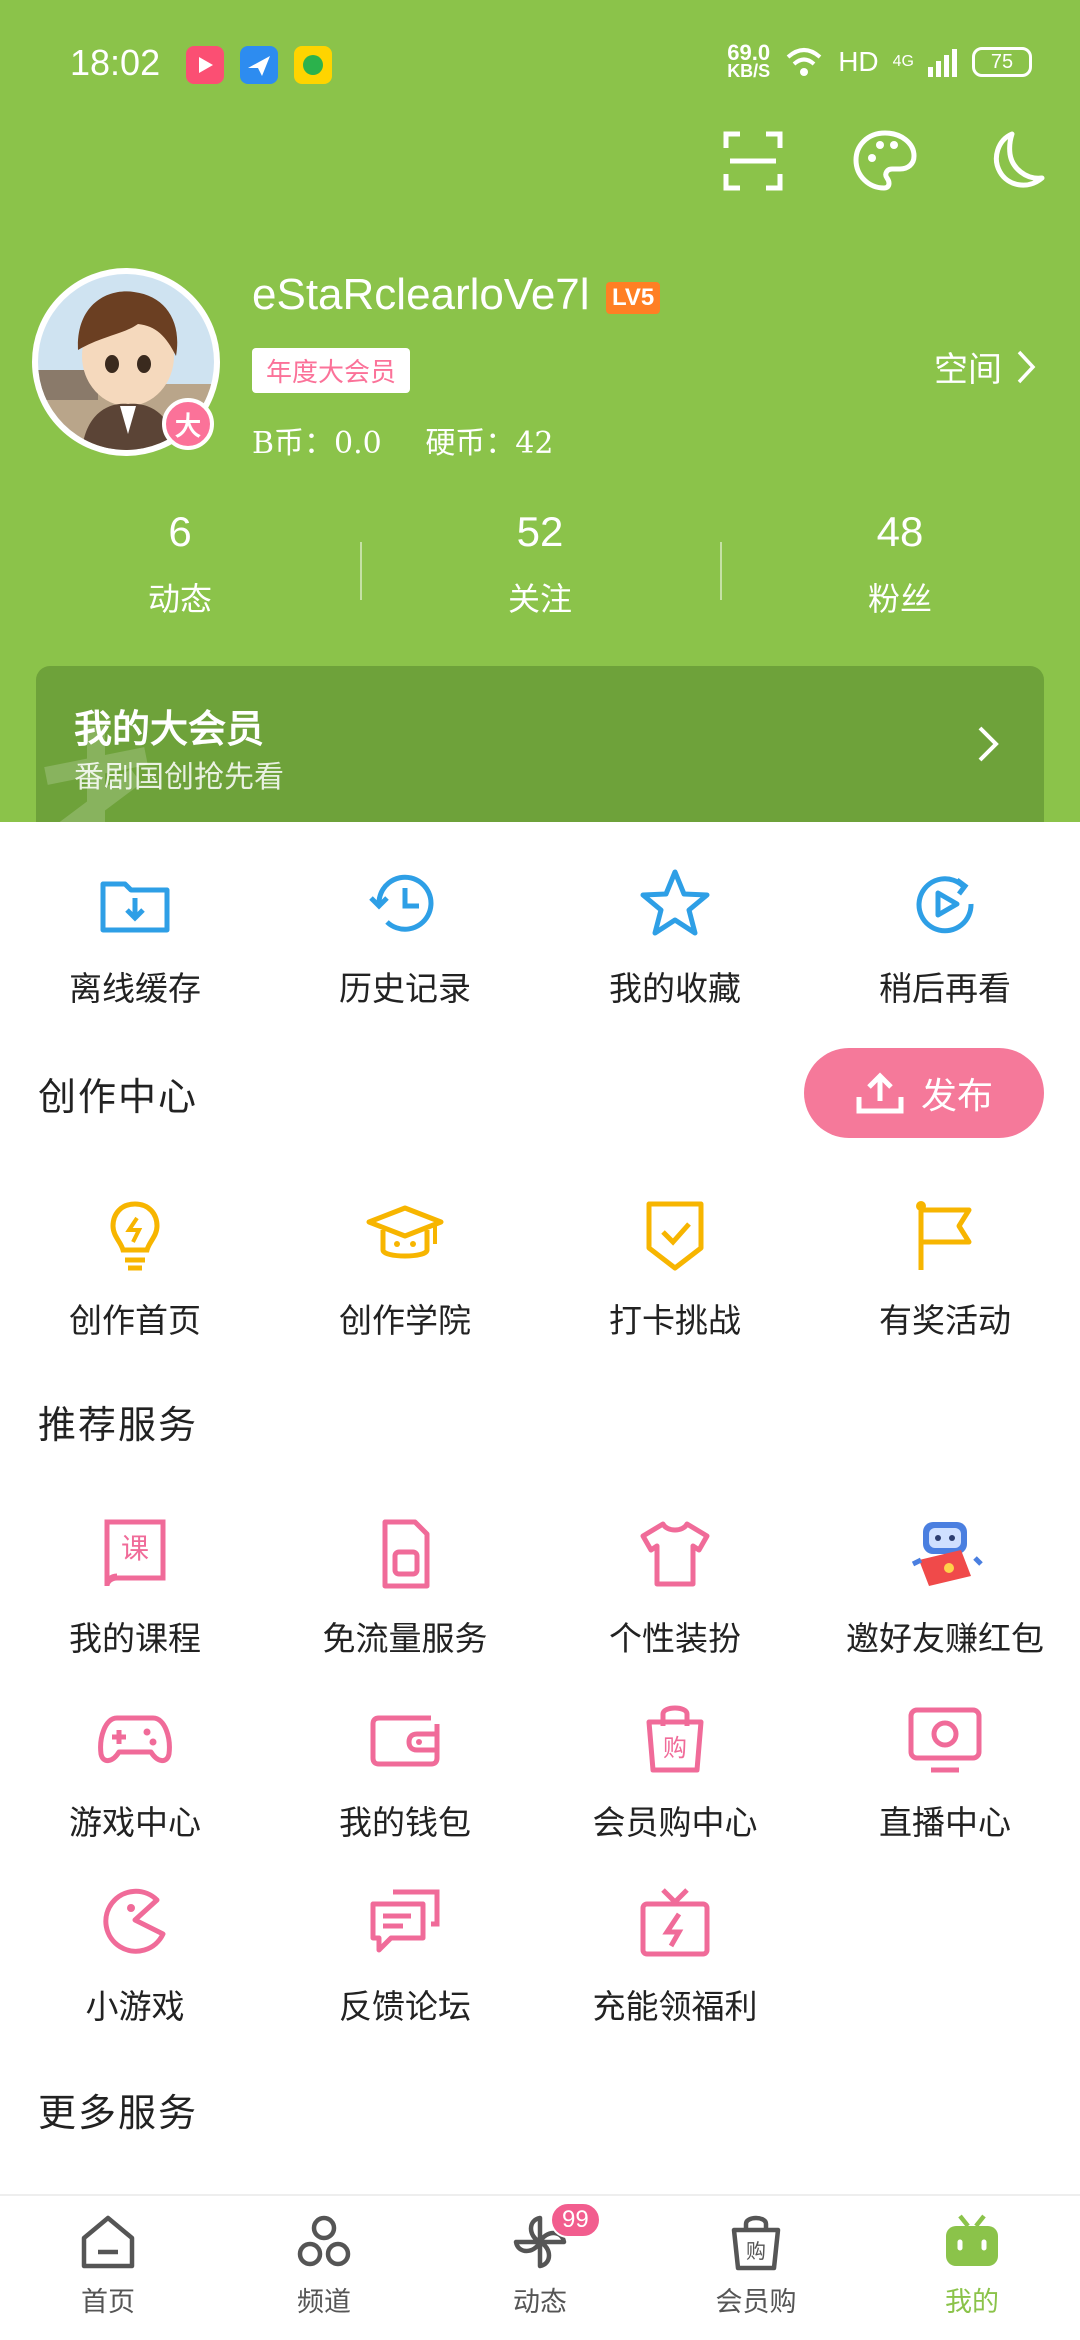  Describe the element at coordinates (108, 2242) in the screenshot. I see `home-icon` at that location.